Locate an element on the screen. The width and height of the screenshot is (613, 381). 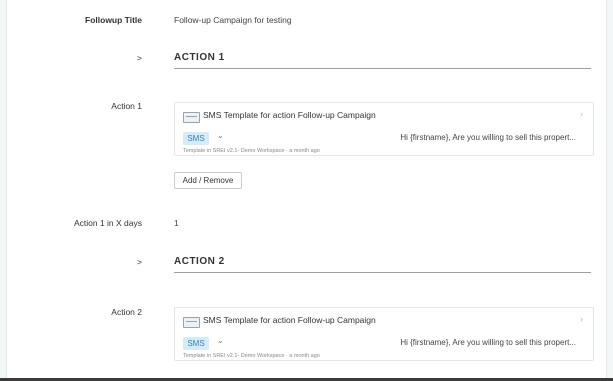
followup-title-value: Follow-up Campaign for testing is located at coordinates (233, 20).